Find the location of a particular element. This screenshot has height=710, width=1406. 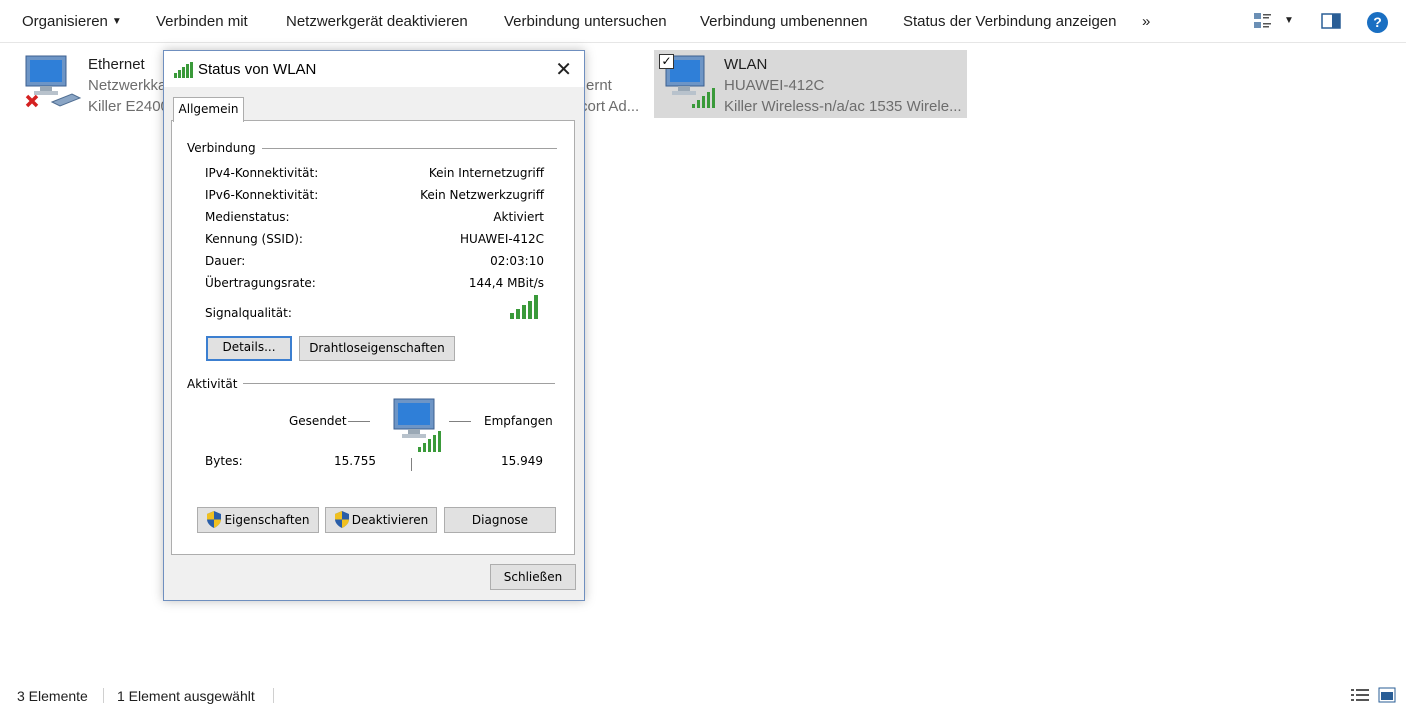

disable-label: Deaktivieren is located at coordinates (390, 520).